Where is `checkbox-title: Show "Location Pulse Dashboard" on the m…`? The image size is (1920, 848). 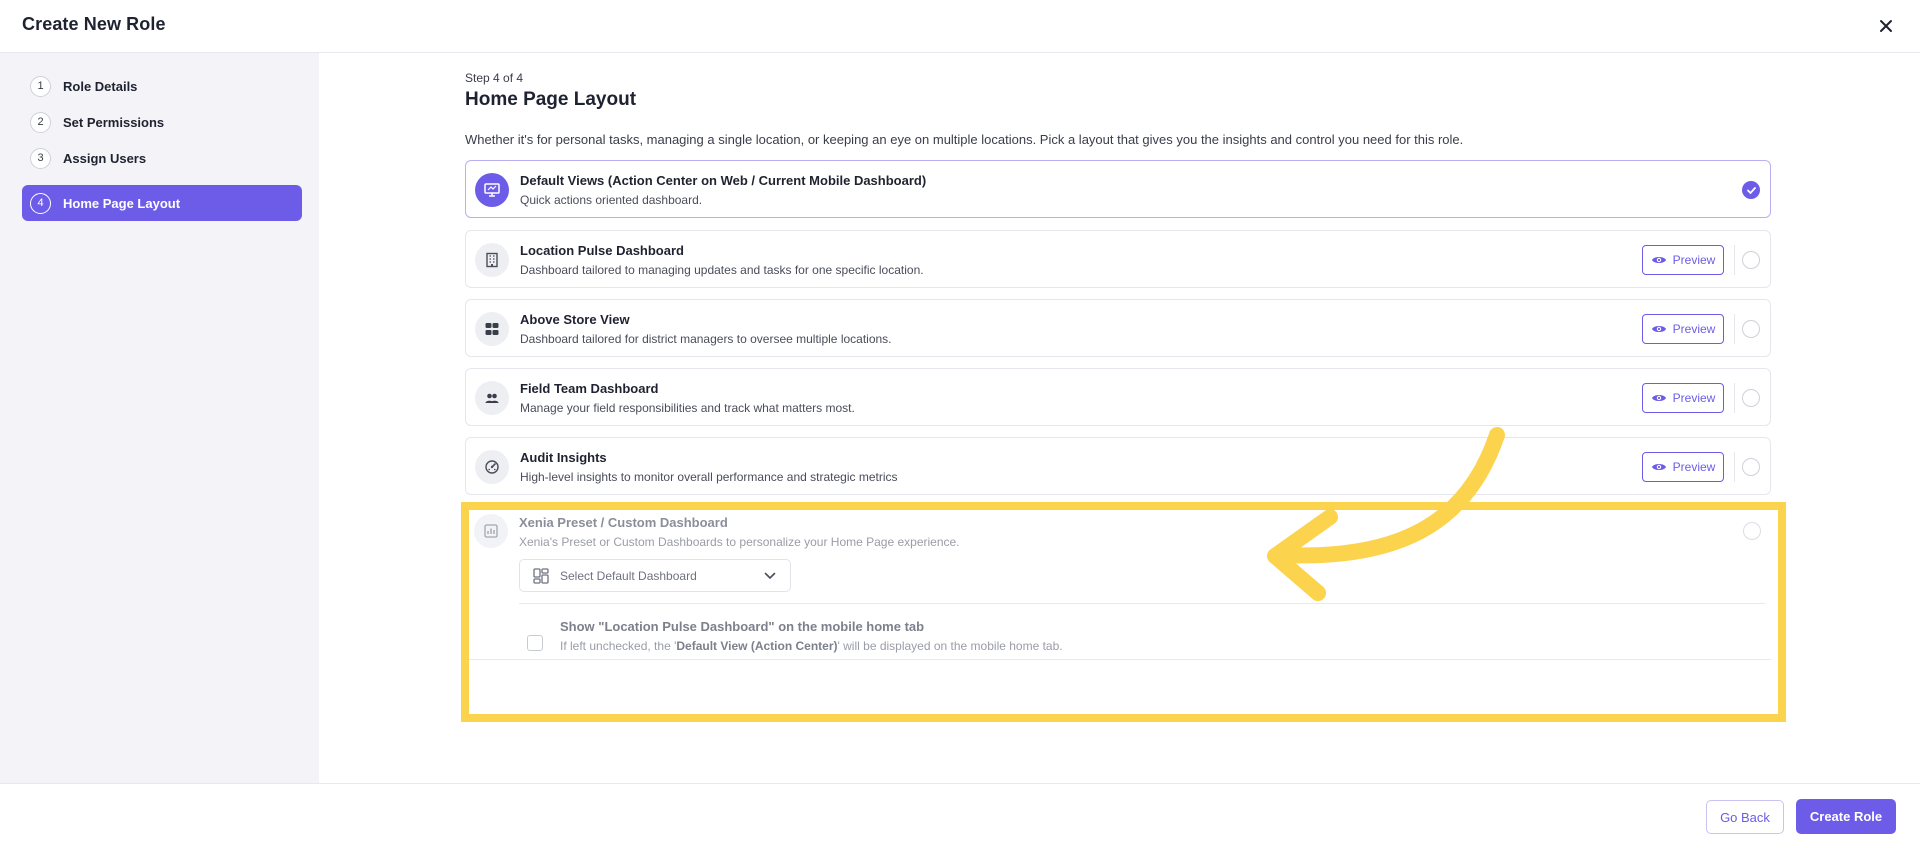
checkbox-title: Show "Location Pulse Dashboard" on the m… is located at coordinates (742, 626).